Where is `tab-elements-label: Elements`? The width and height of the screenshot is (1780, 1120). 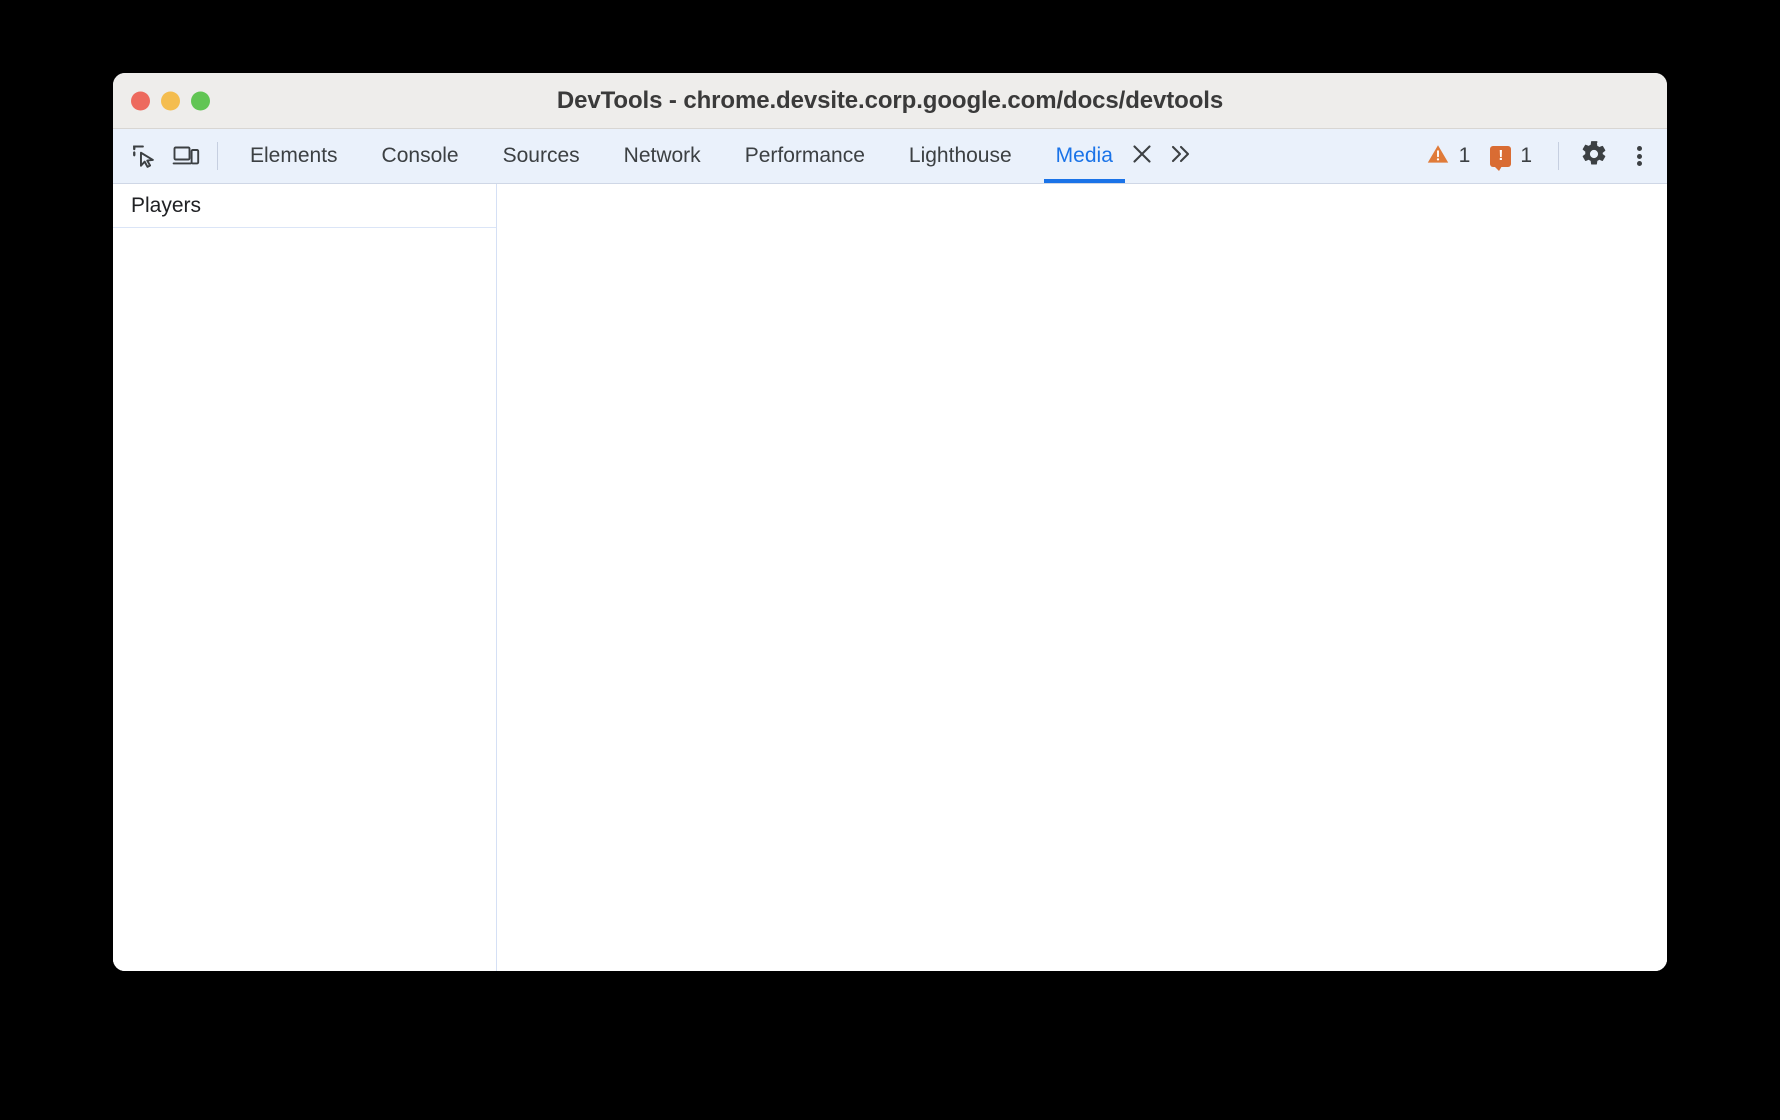 tab-elements-label: Elements is located at coordinates (294, 155).